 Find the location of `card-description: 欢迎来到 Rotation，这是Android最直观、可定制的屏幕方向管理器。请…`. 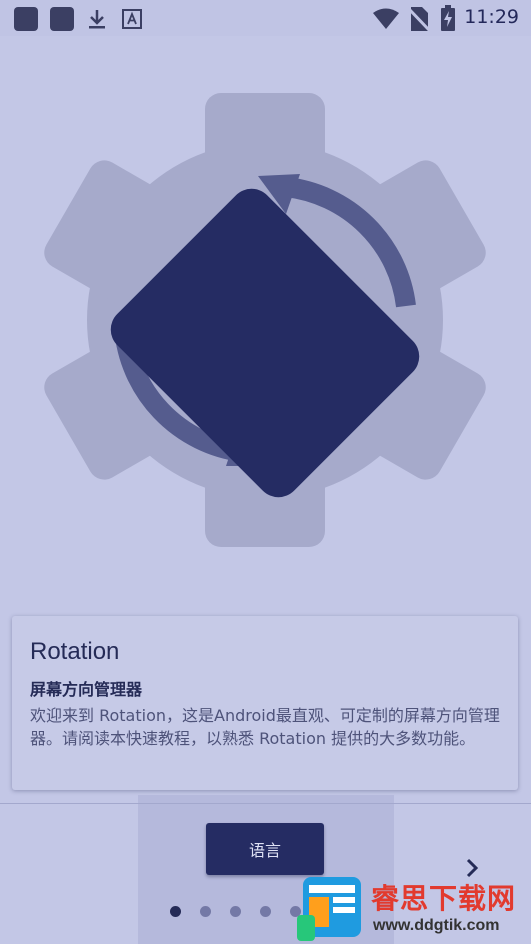

card-description: 欢迎来到 Rotation，这是Android最直观、可定制的屏幕方向管理器。请… is located at coordinates (265, 727).